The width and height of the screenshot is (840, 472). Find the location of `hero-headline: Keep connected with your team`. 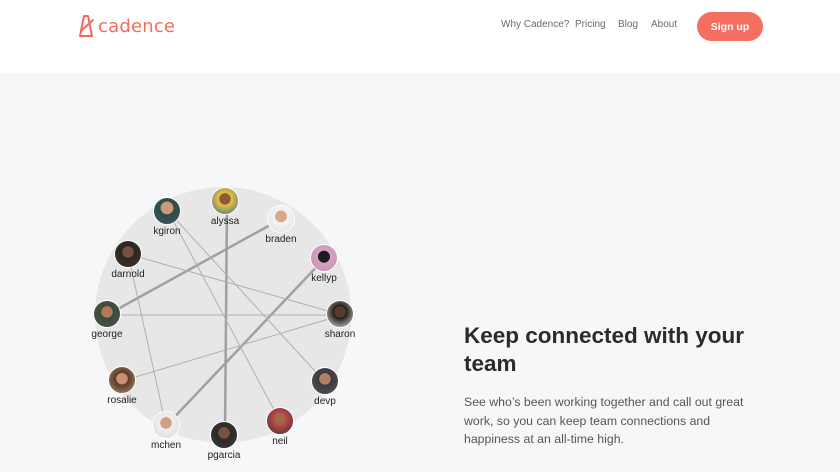

hero-headline: Keep connected with your team is located at coordinates (604, 349).